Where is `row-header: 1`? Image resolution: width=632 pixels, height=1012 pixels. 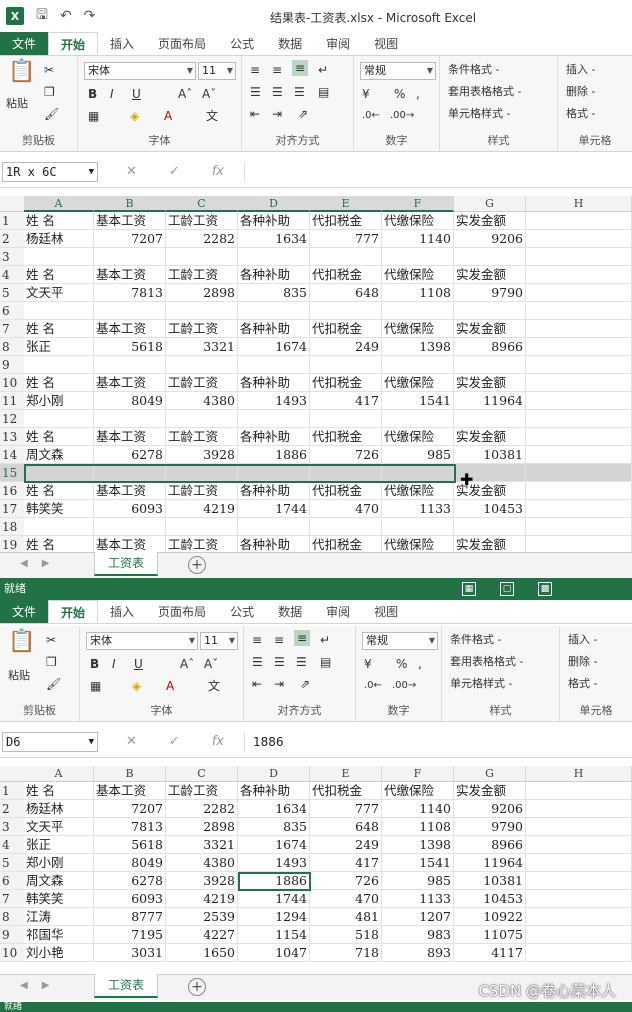
row-header: 1 is located at coordinates (12, 220).